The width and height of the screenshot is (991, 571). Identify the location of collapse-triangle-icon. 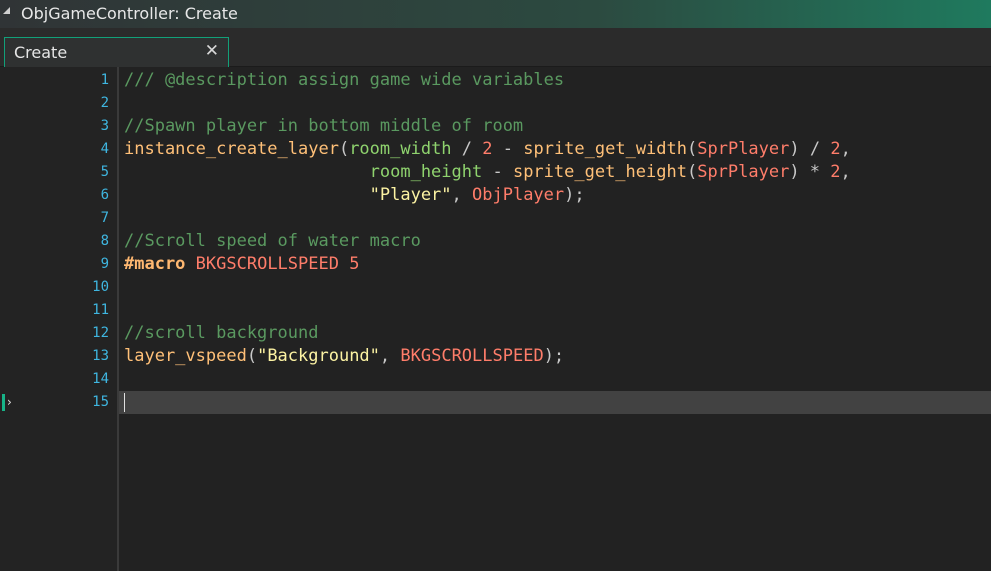
(6, 10).